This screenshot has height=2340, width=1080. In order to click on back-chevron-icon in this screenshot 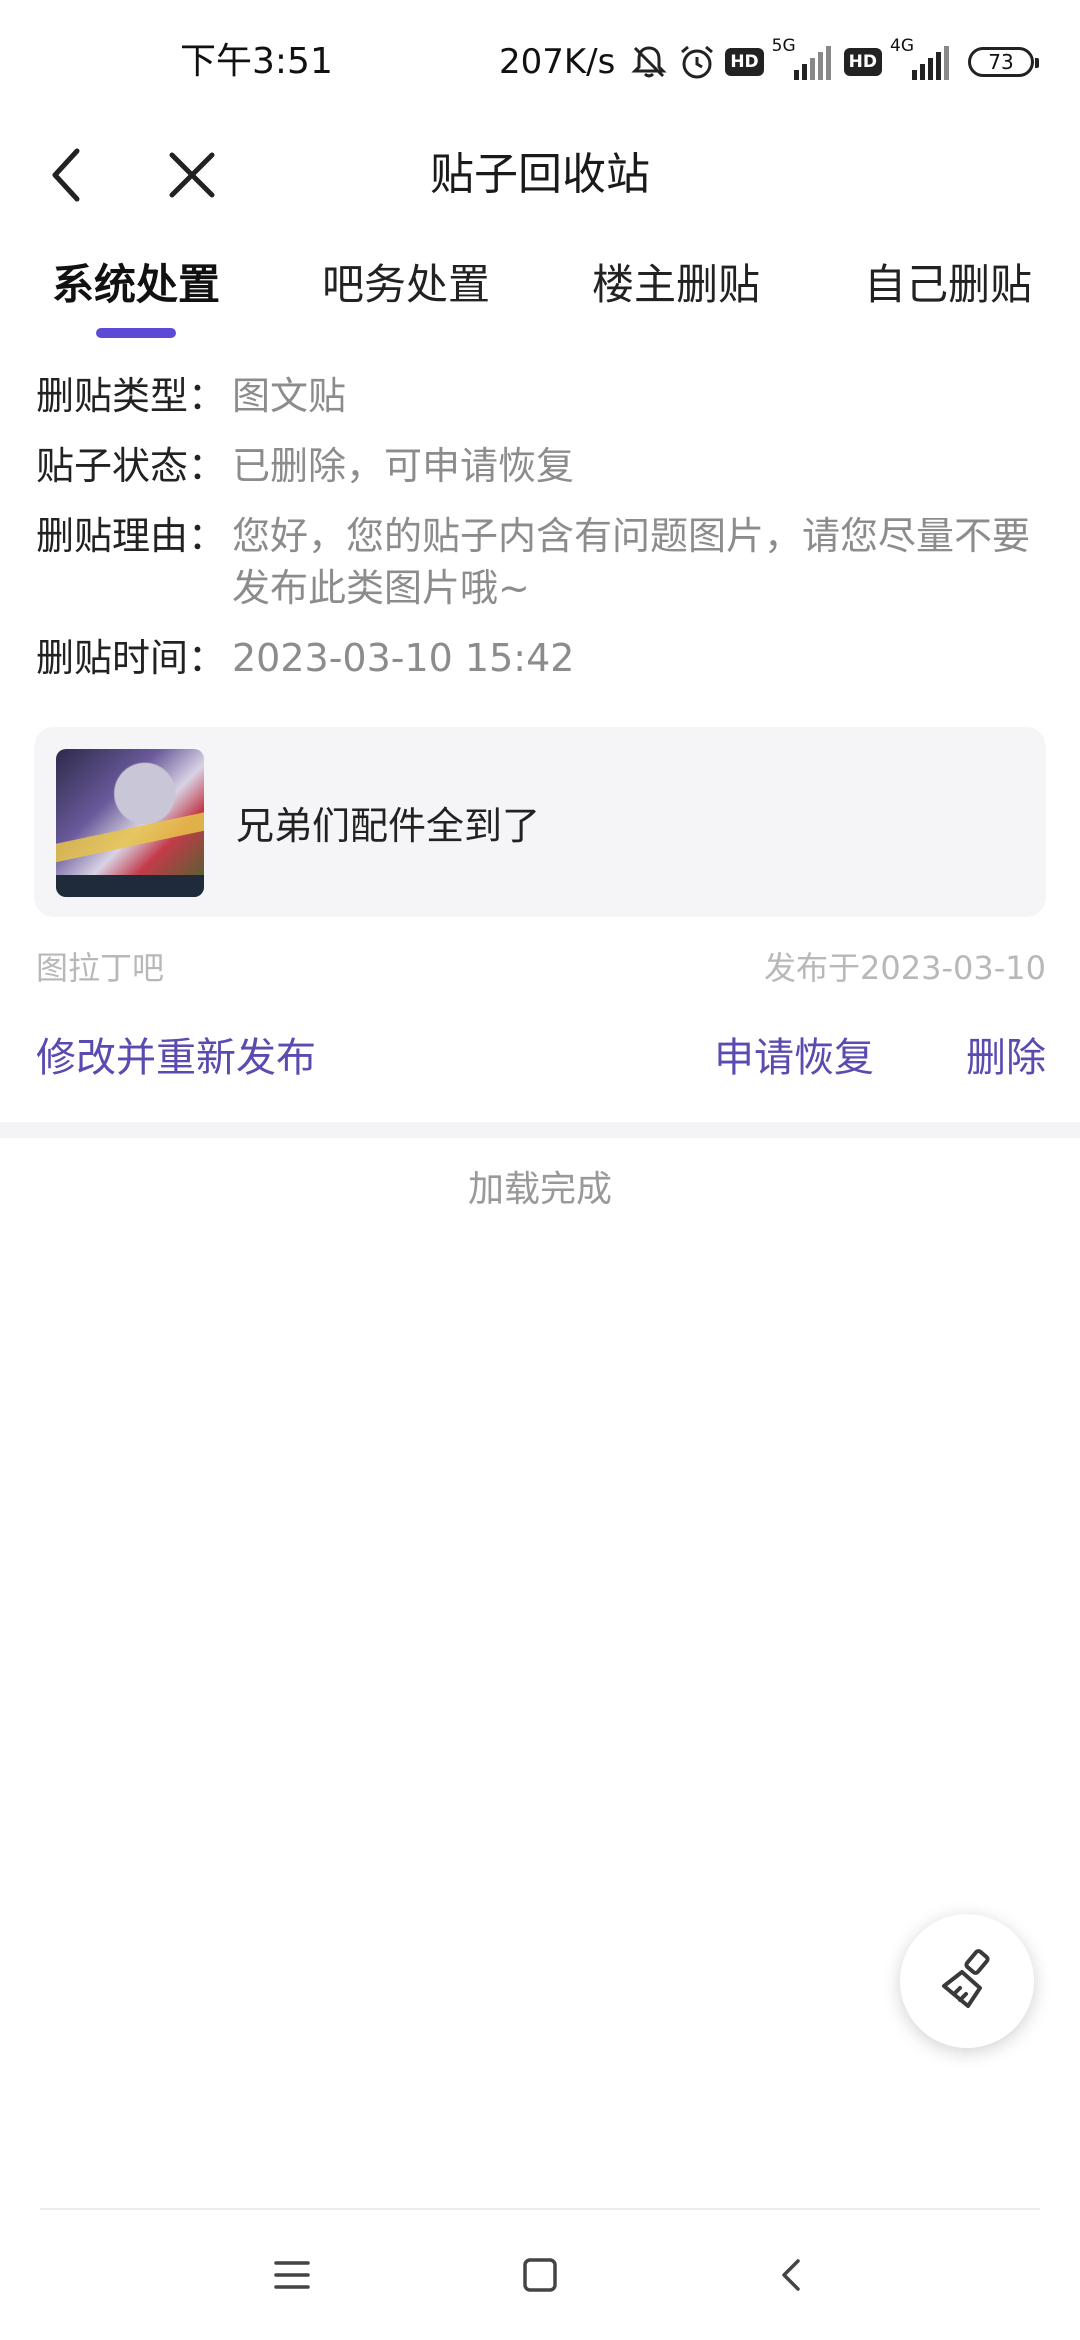, I will do `click(791, 2275)`.